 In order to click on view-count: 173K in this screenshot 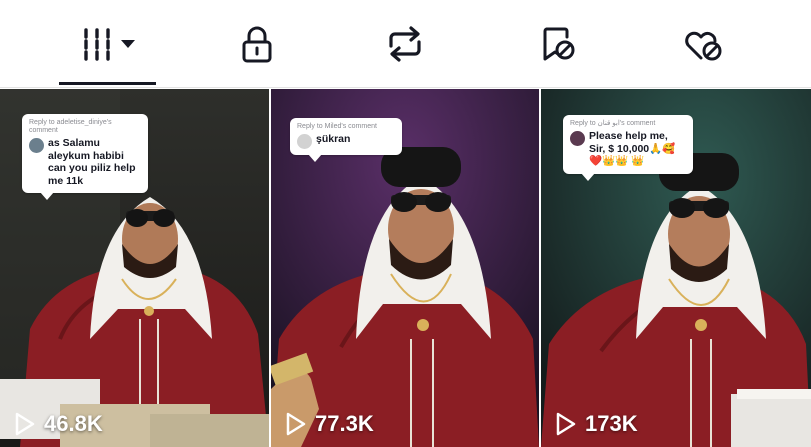, I will do `click(596, 424)`.